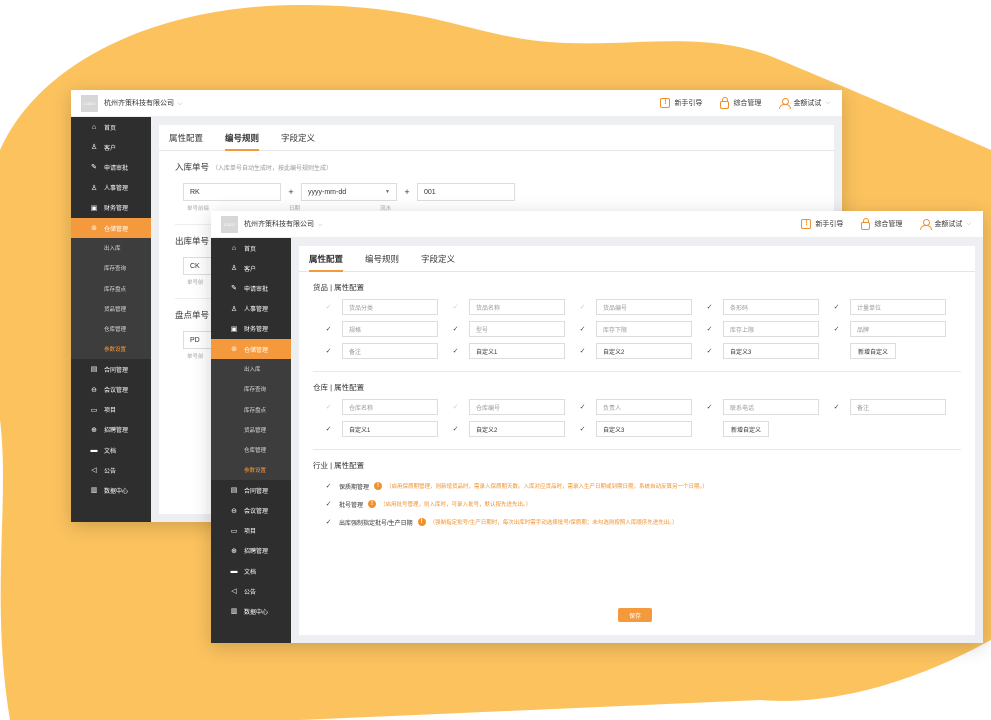 The image size is (991, 720). Describe the element at coordinates (746, 429) in the screenshot. I see `add-custom-button: 新增自定义` at that location.